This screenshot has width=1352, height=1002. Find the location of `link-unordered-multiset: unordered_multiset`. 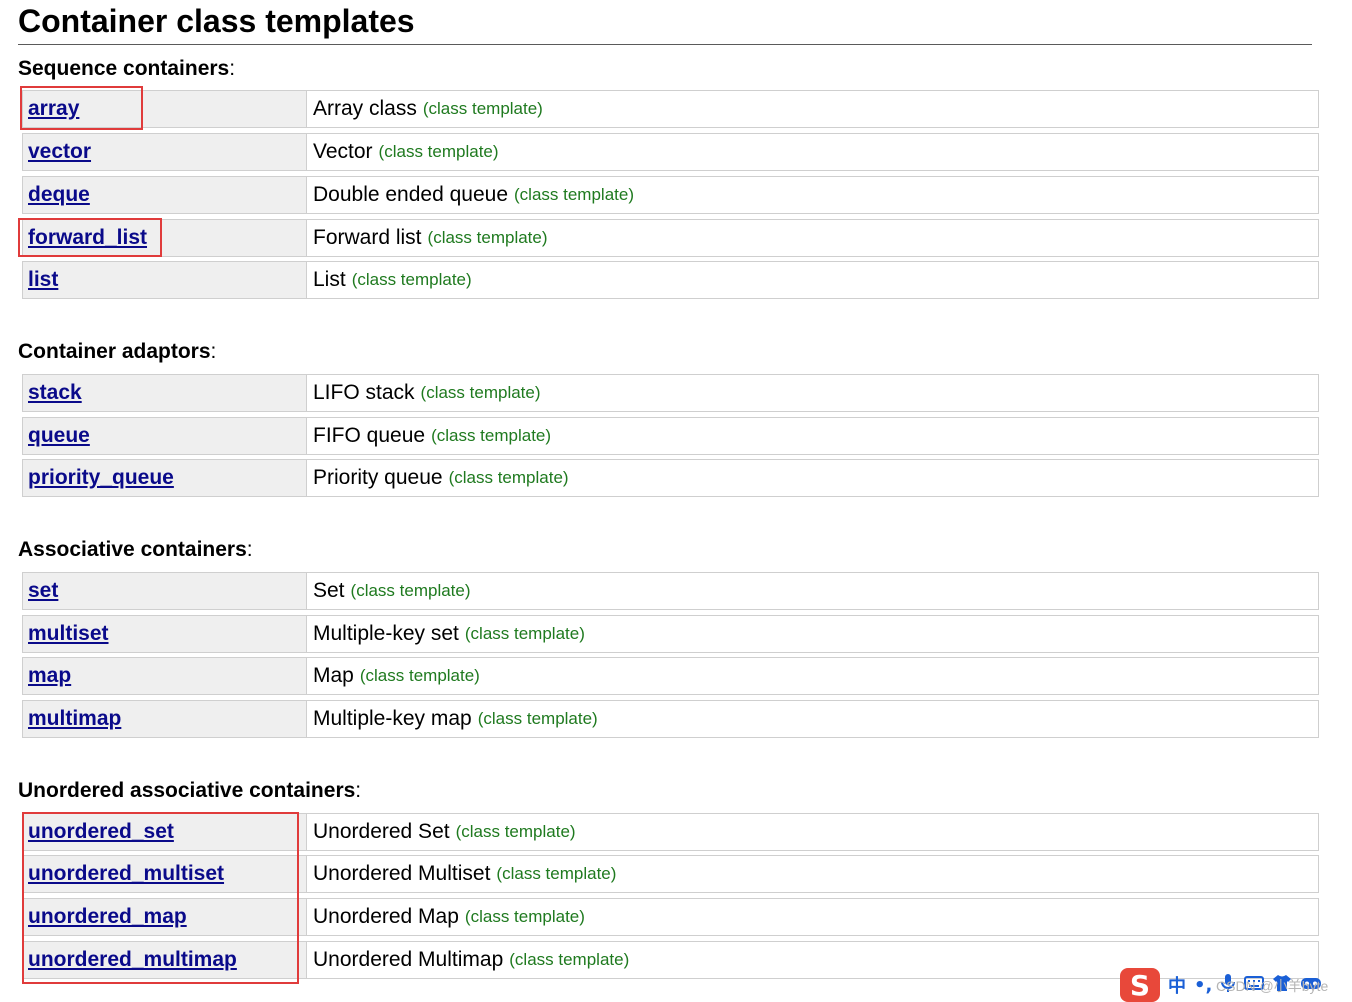

link-unordered-multiset: unordered_multiset is located at coordinates (126, 874).